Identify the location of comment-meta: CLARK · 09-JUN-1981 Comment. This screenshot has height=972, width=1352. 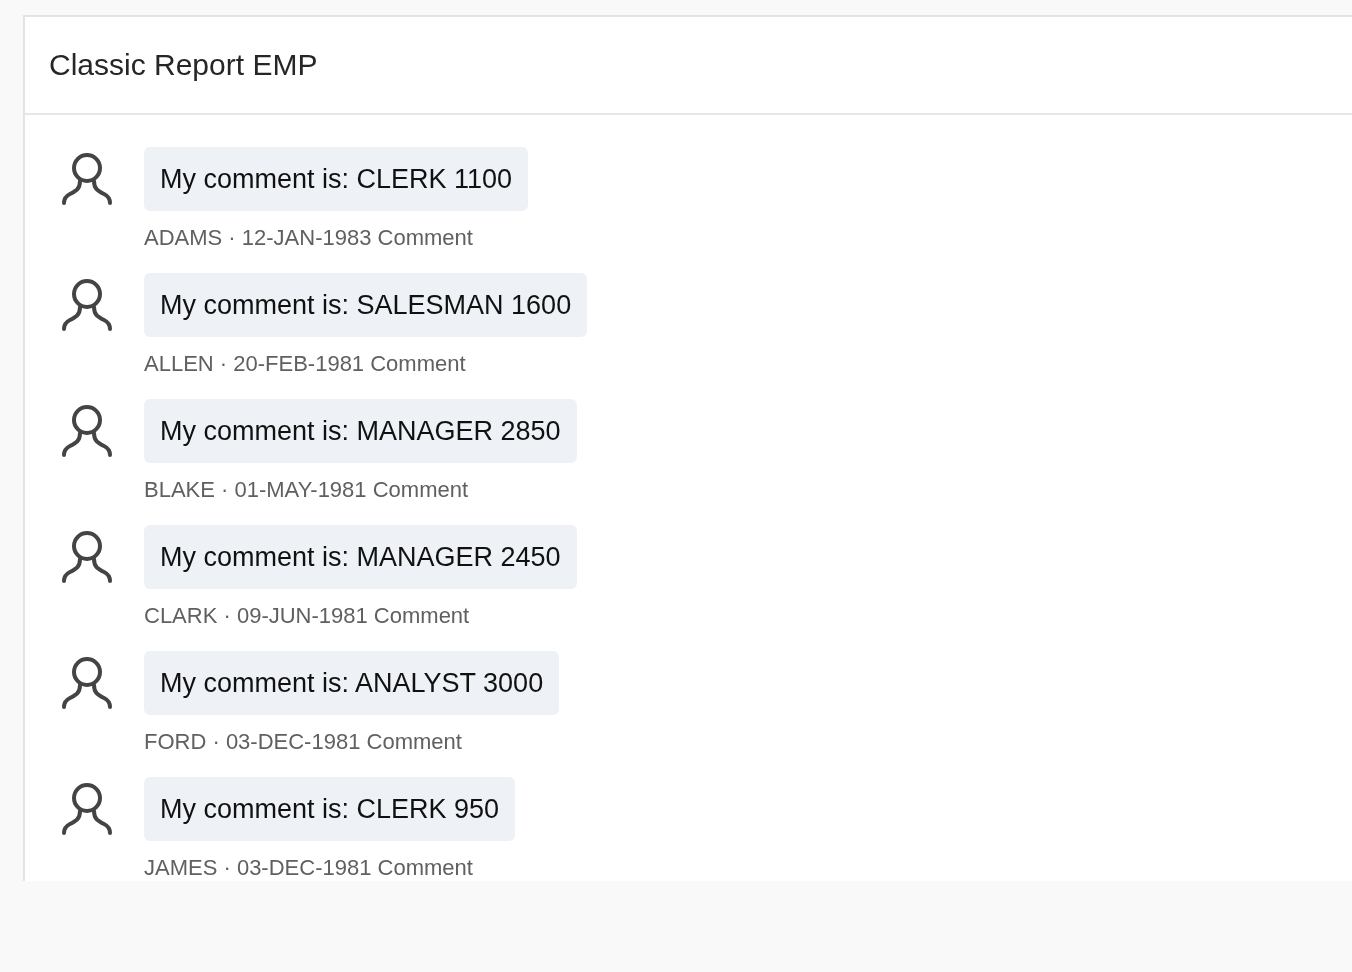
(307, 616).